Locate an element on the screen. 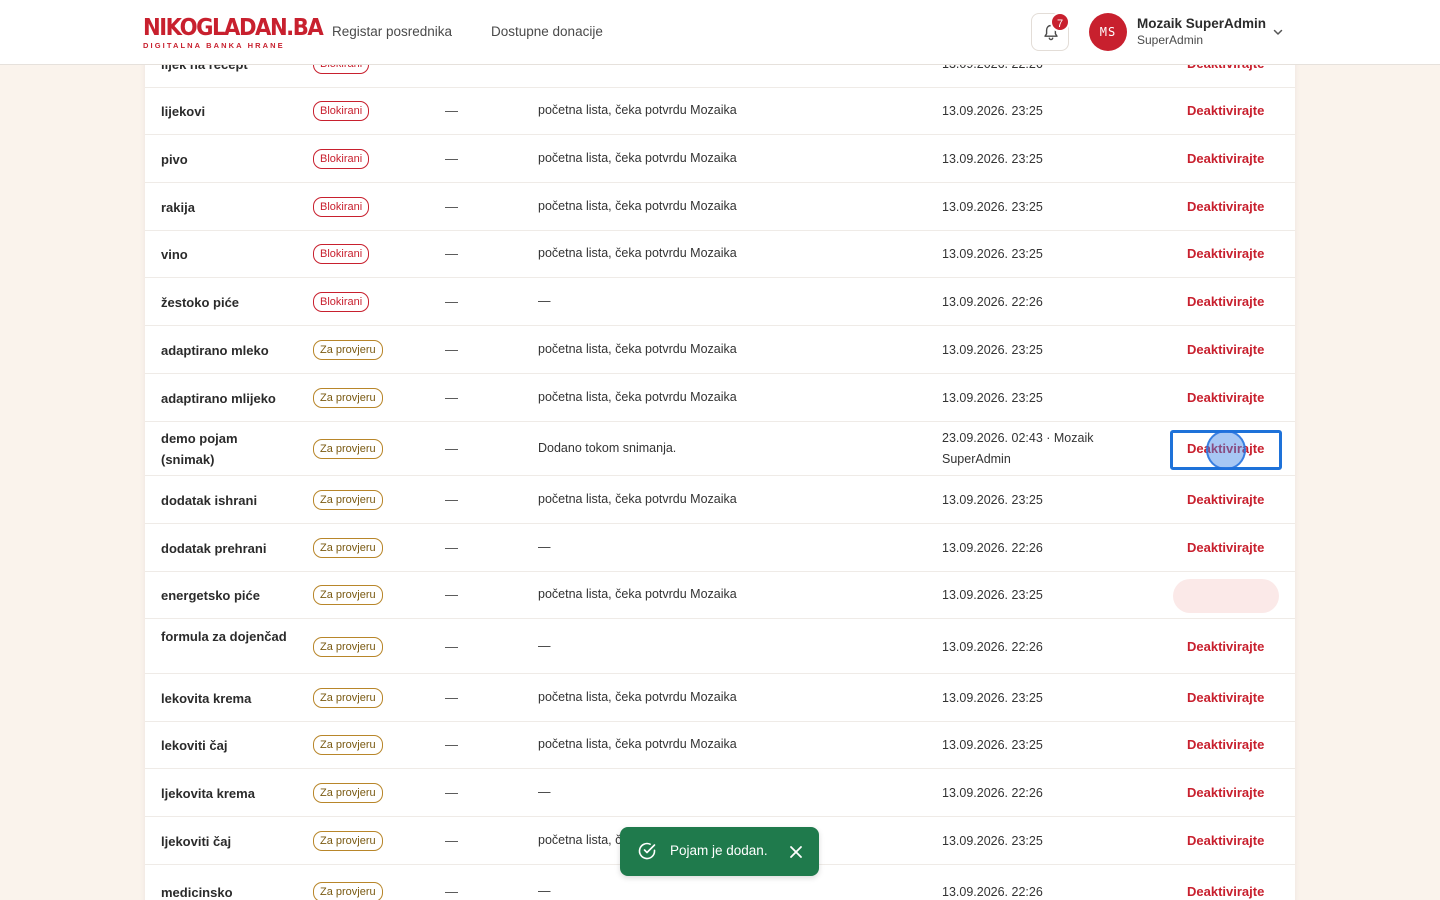 This screenshot has width=1440, height=900. logo: NIKOGLADAN.BA DIGITALNA BANKA HRANE is located at coordinates (233, 33).